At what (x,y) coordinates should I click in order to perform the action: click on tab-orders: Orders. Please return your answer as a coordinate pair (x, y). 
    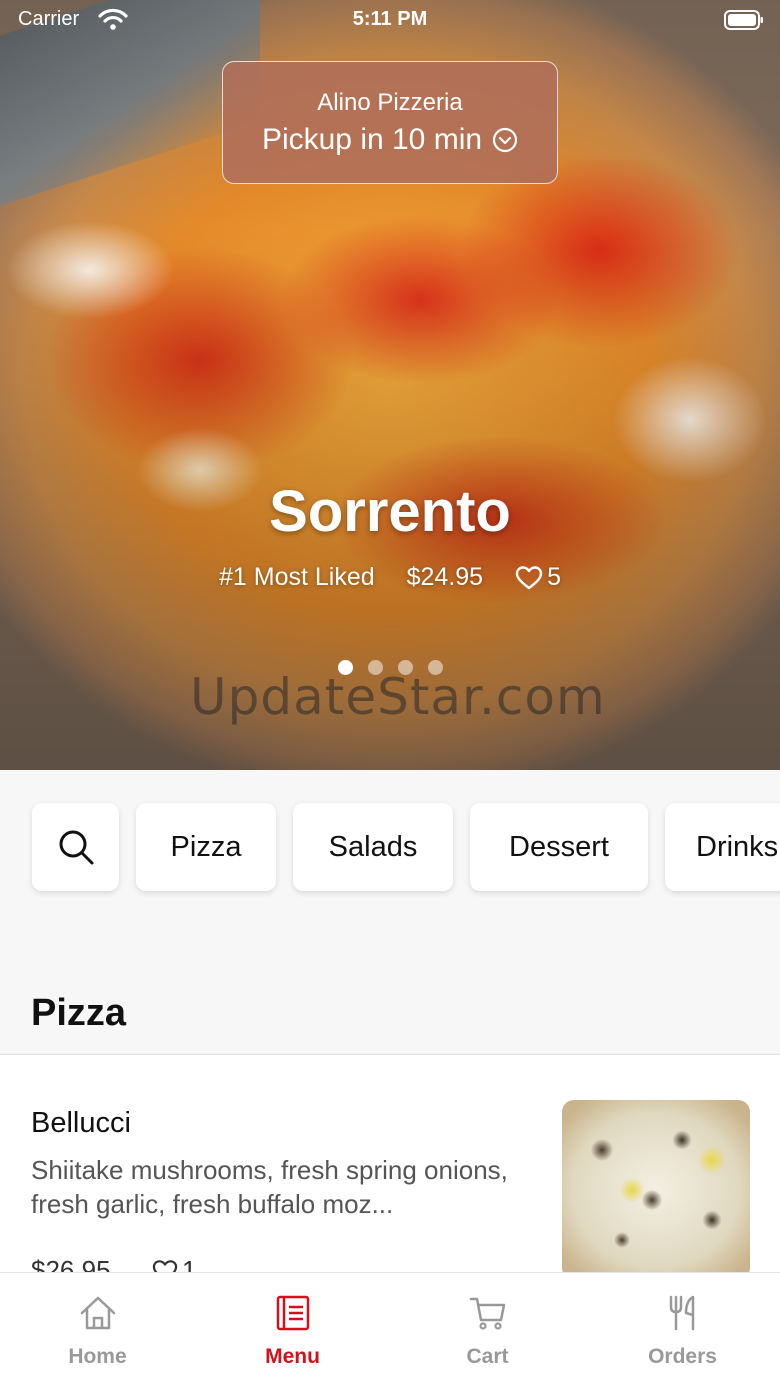
    Looking at the image, I should click on (682, 1330).